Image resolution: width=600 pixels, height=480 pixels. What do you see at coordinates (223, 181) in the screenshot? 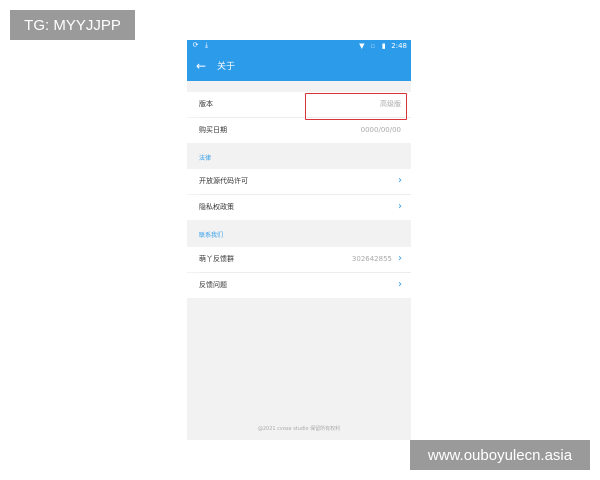
I see `open-source-label: 开放源代码许可` at bounding box center [223, 181].